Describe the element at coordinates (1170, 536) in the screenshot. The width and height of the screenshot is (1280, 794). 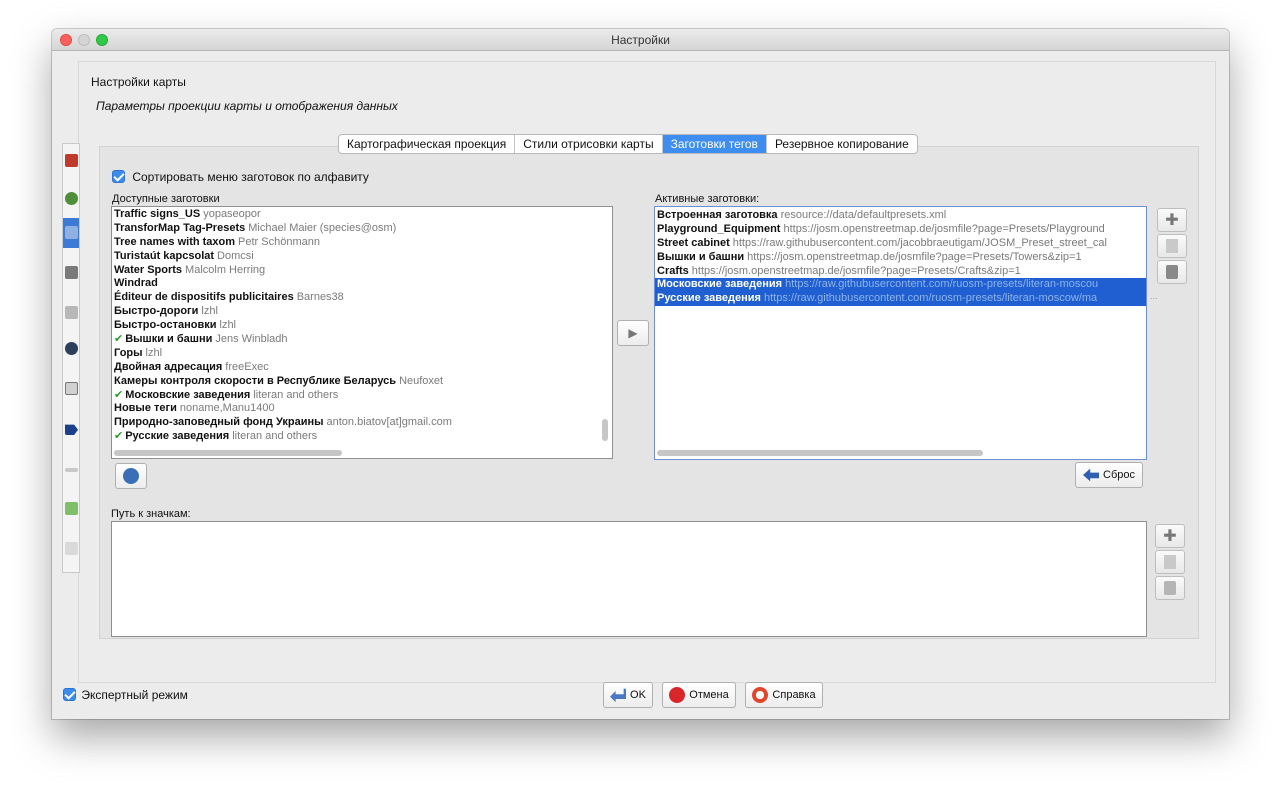
I see `add-icon-path-button: ✚` at that location.